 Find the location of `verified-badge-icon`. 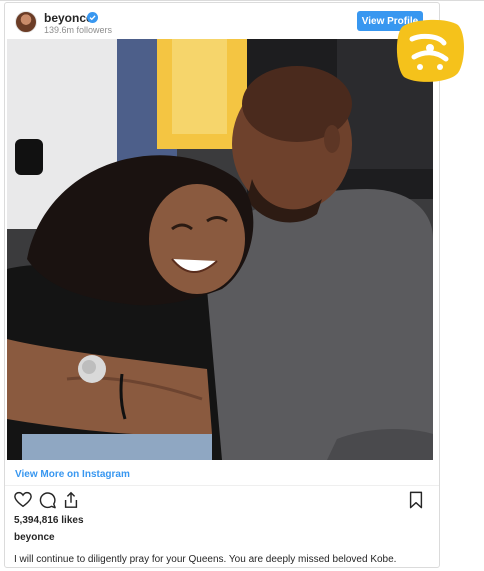

verified-badge-icon is located at coordinates (92, 17).